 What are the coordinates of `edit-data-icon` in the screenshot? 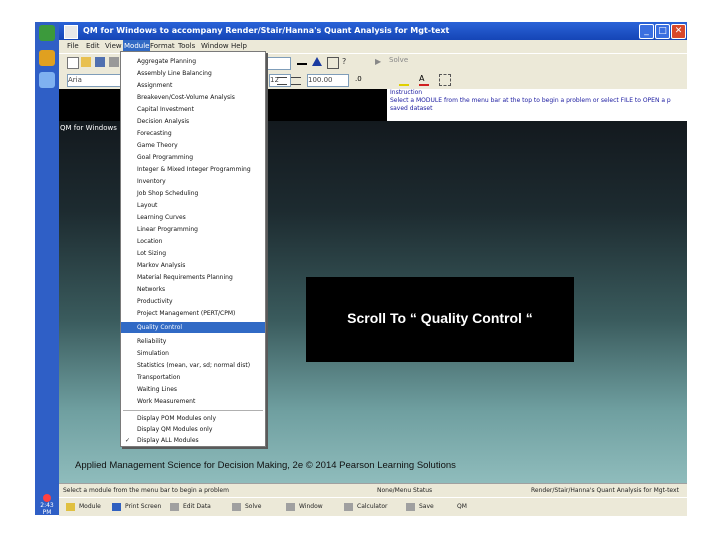 It's located at (174, 507).